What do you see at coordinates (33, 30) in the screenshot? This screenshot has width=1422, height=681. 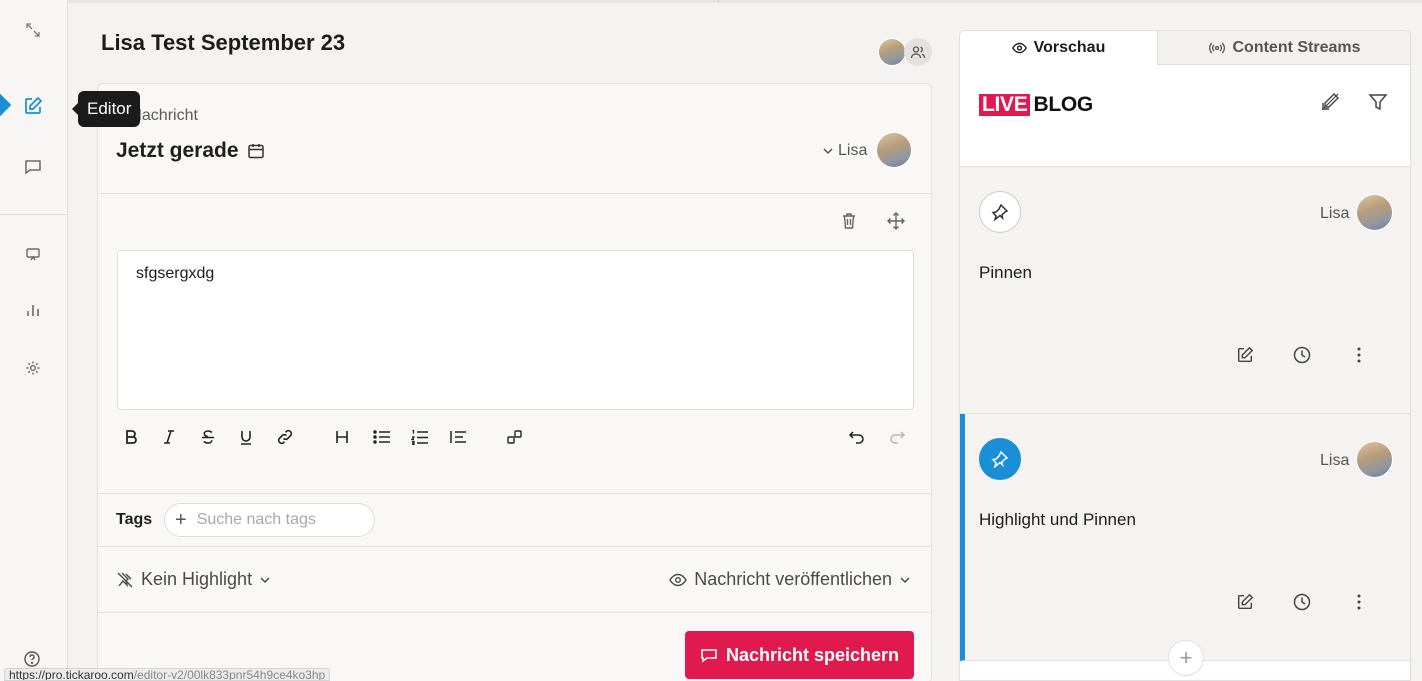 I see `collapse-icon` at bounding box center [33, 30].